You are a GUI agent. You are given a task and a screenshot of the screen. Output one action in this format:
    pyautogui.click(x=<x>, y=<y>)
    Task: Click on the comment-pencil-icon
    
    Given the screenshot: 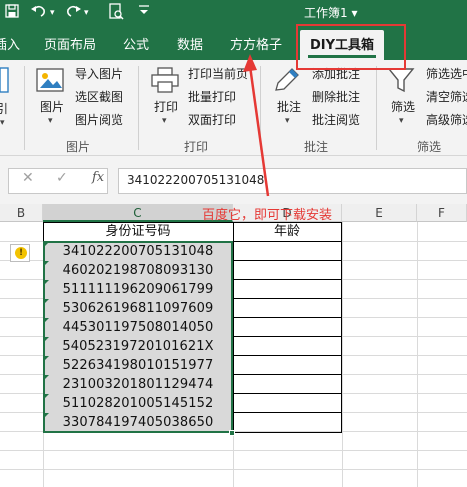 What is the action you would take?
    pyautogui.click(x=287, y=82)
    